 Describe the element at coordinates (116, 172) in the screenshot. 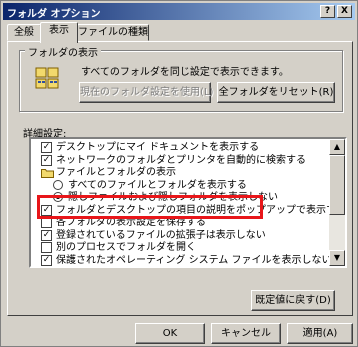

I see `setting-label: ファイルとフォルダの表示` at that location.